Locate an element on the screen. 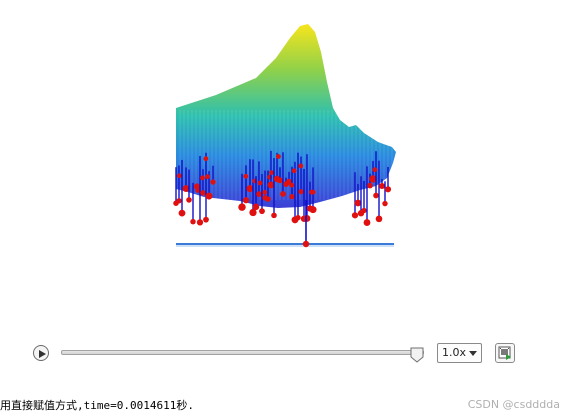 This screenshot has width=575, height=420. playback-speed-dropdown: 1.0x is located at coordinates (459, 353).